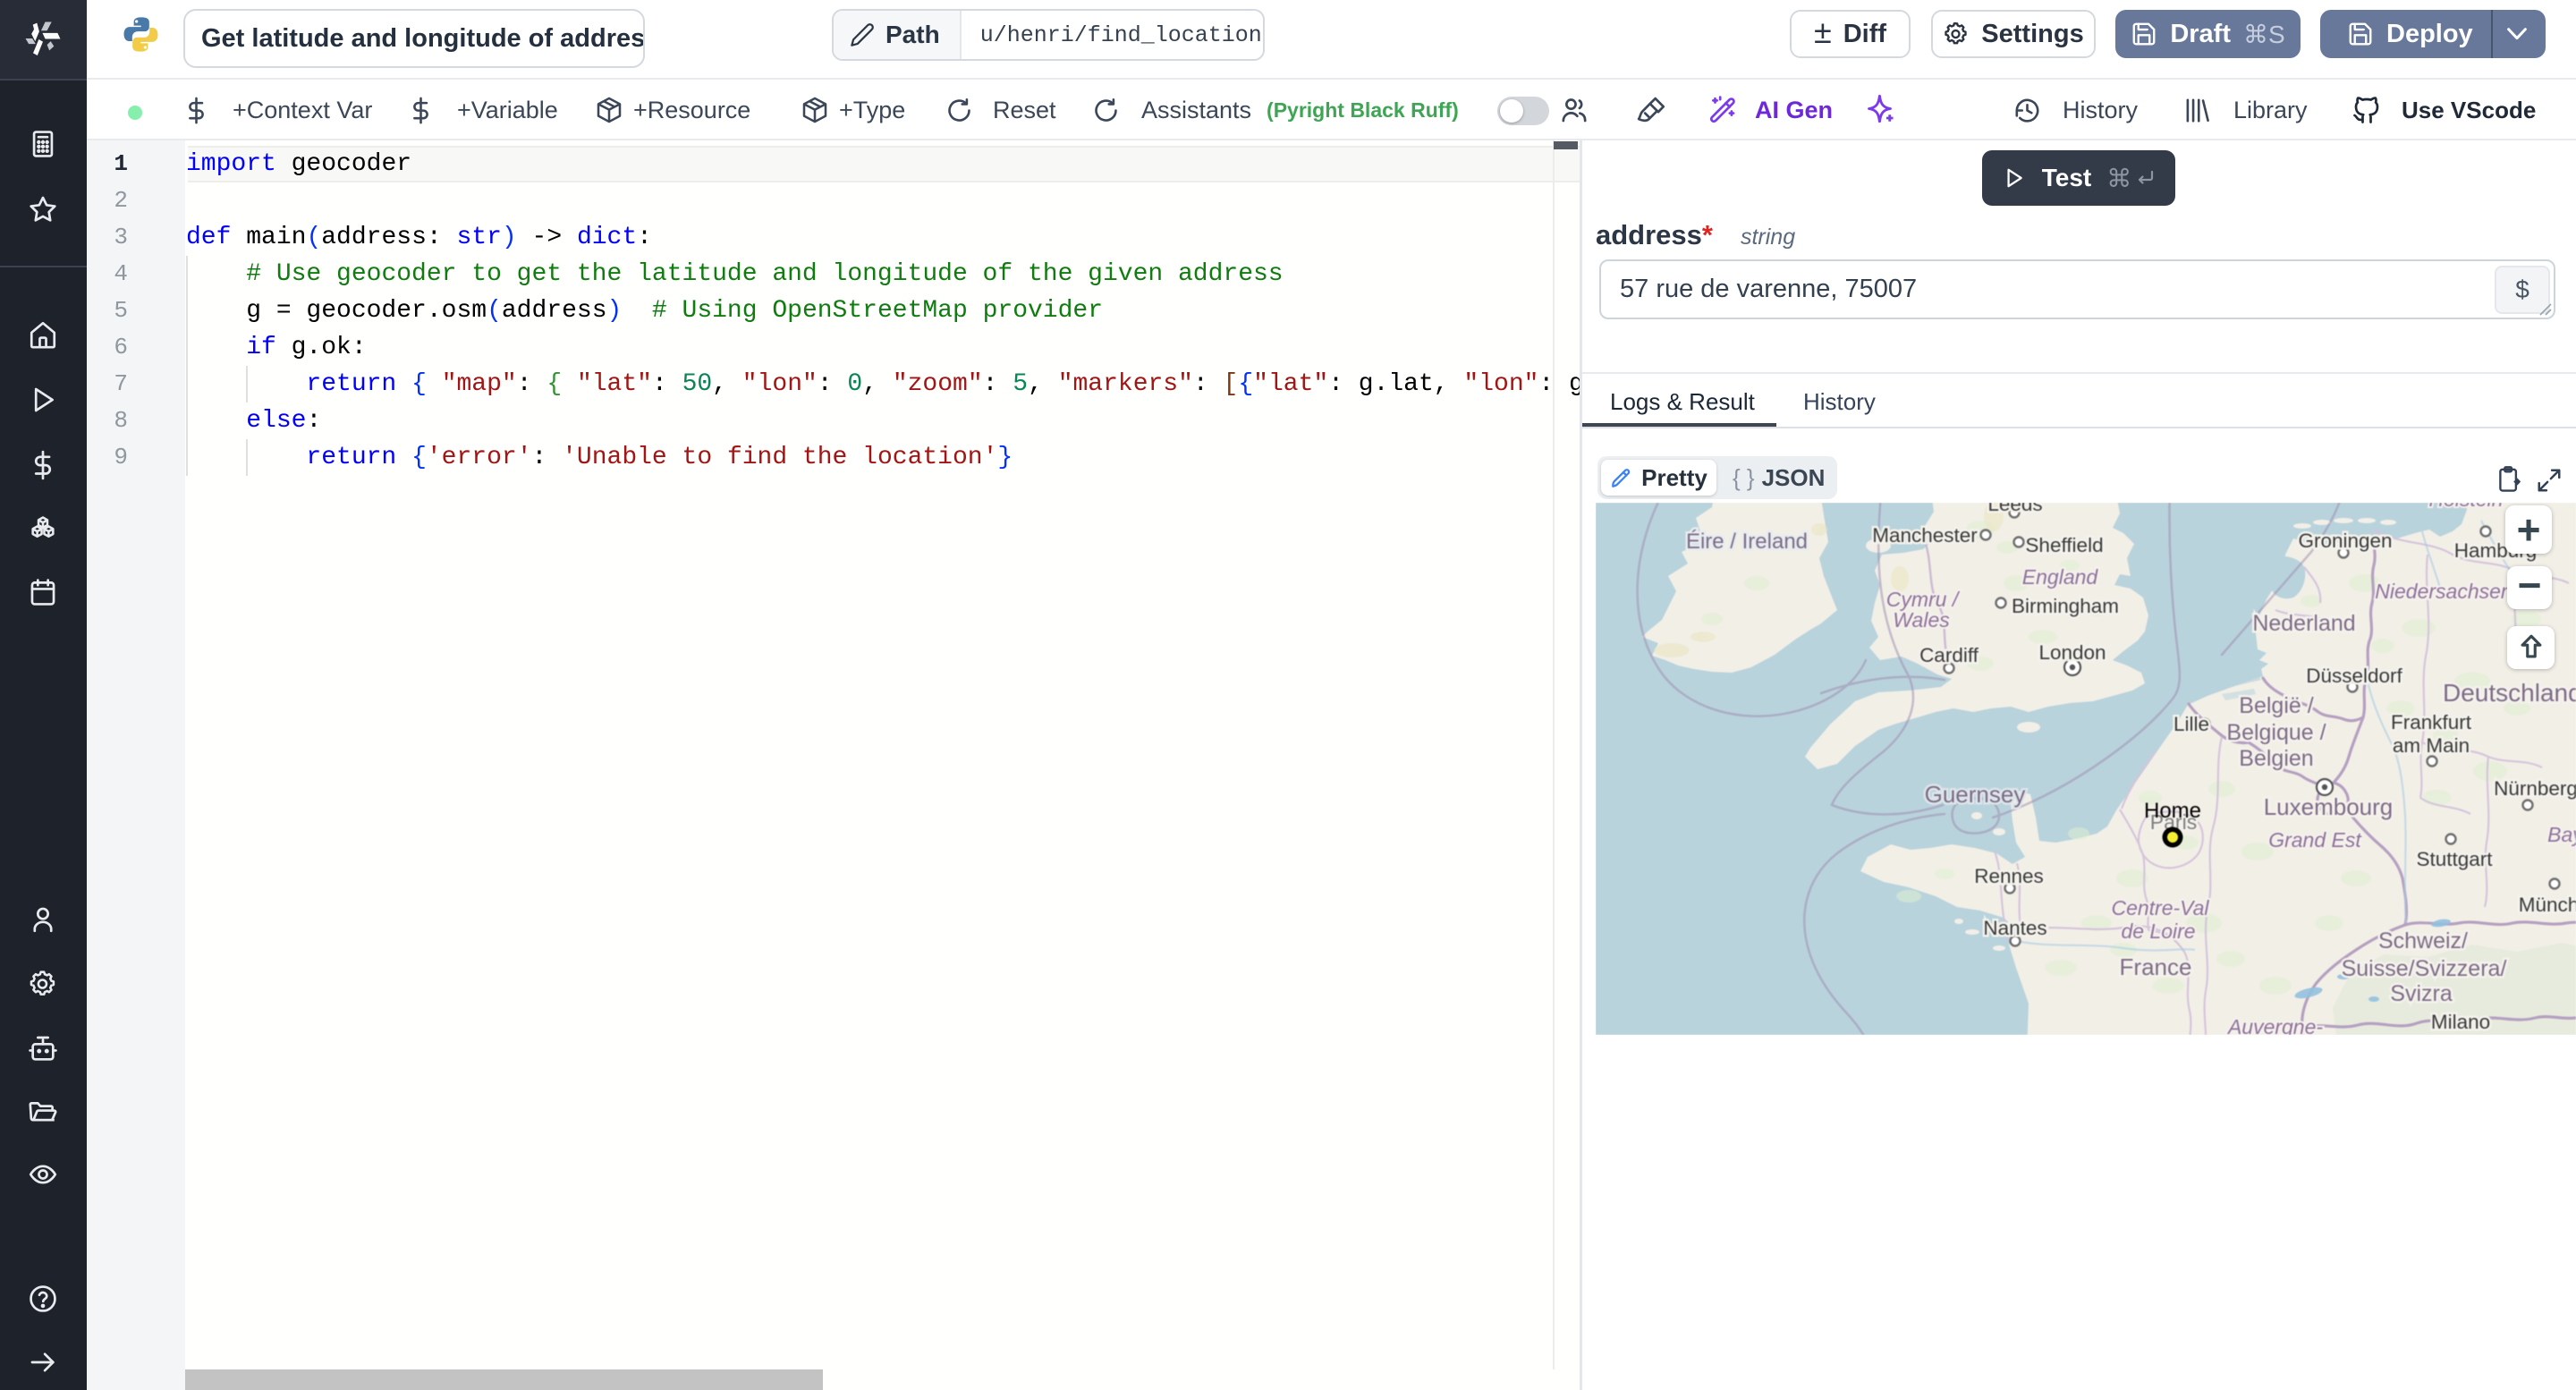 The height and width of the screenshot is (1390, 2576). Describe the element at coordinates (2274, 1025) in the screenshot. I see `svg-text: Auvergne-` at that location.